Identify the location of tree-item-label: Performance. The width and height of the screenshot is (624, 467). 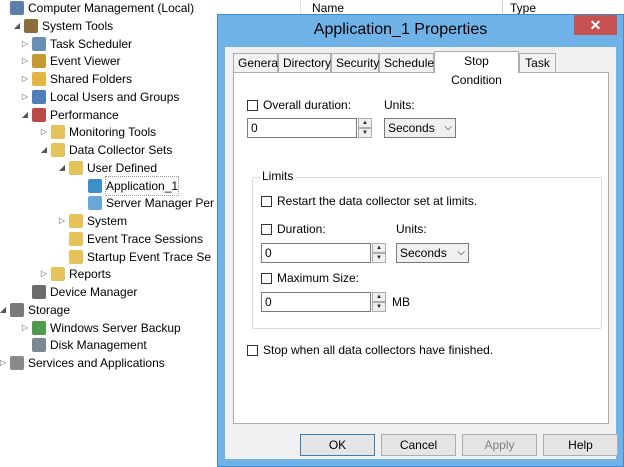
(84, 114).